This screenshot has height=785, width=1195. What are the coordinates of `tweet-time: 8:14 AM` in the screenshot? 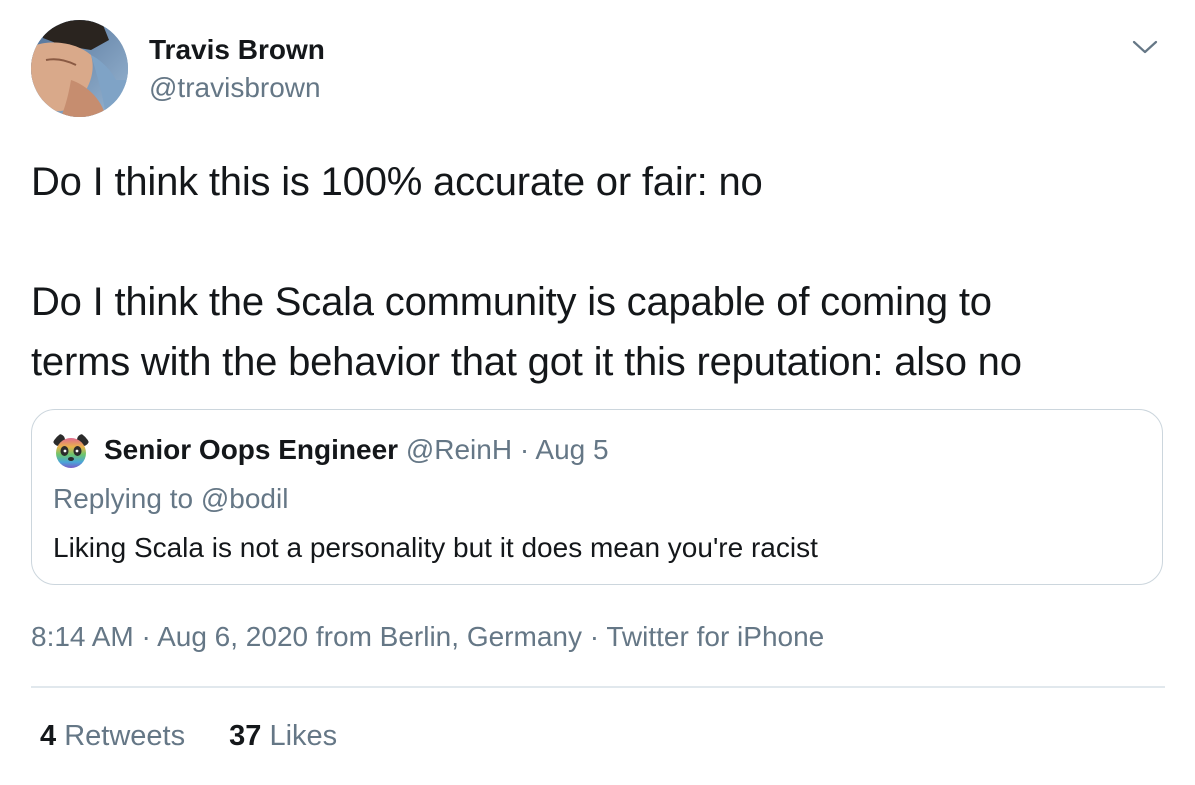 It's located at (82, 636).